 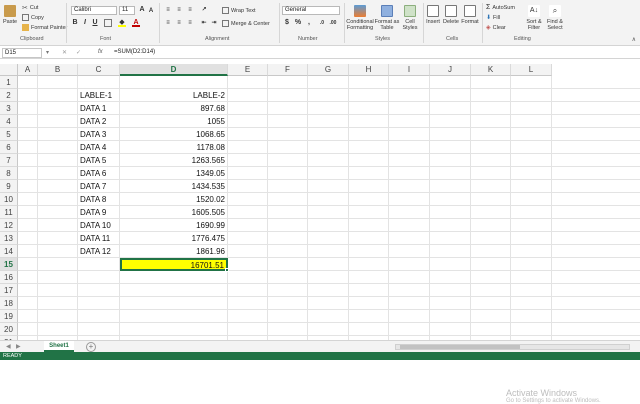 What do you see at coordinates (9, 264) in the screenshot?
I see `row-header-15: 15` at bounding box center [9, 264].